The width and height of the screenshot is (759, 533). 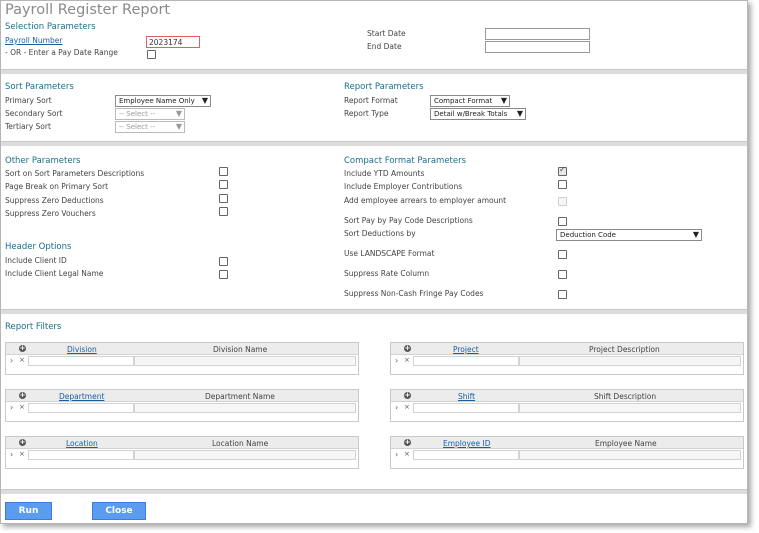 What do you see at coordinates (629, 235) in the screenshot?
I see `sort-deductions-select: Deduction Code ▼` at bounding box center [629, 235].